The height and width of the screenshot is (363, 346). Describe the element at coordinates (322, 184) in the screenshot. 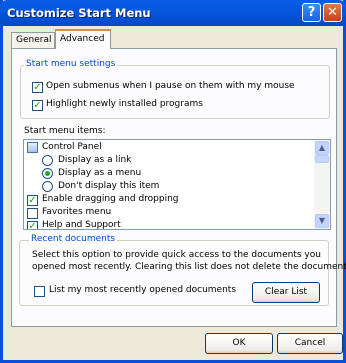

I see `listbox-scrollbar: ▲ ▼` at that location.